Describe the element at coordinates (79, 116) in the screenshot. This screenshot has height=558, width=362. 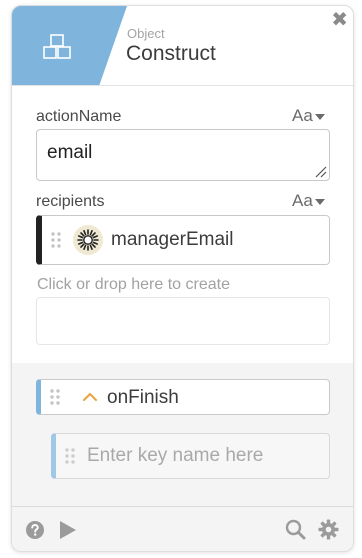
I see `action-name-label: actionName` at that location.